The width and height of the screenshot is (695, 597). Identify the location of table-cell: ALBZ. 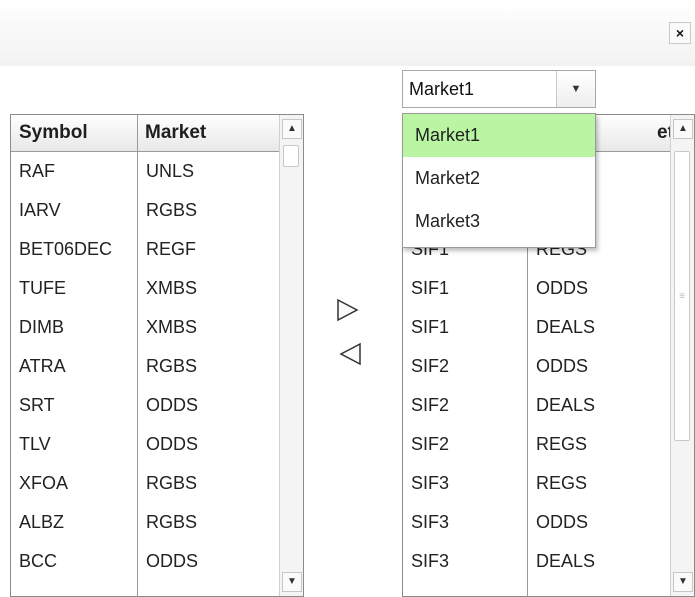
(74, 522).